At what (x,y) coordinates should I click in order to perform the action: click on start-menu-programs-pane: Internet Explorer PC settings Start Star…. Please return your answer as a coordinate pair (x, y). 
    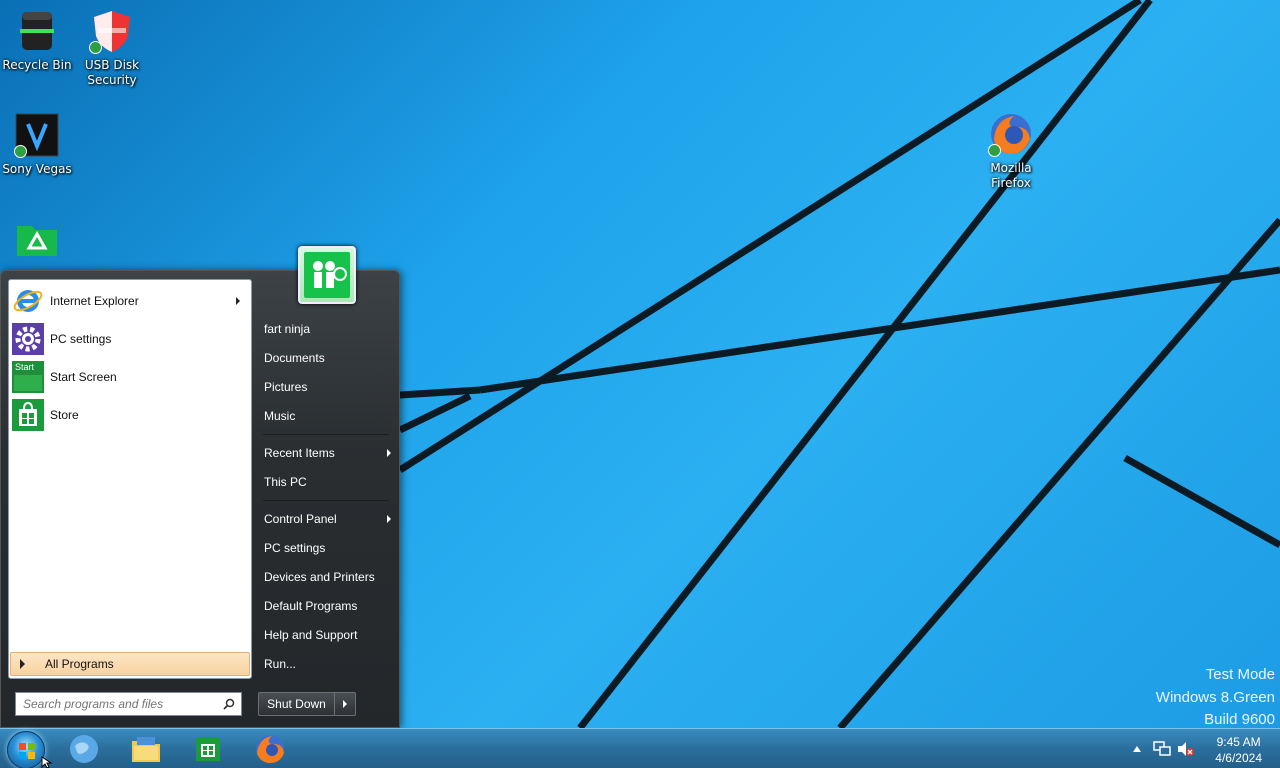
    Looking at the image, I should click on (130, 479).